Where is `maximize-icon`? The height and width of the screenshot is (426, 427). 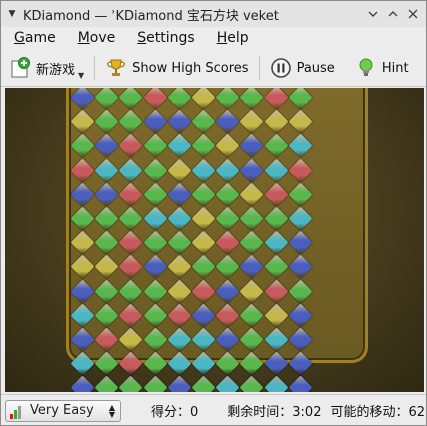 maximize-icon is located at coordinates (393, 14).